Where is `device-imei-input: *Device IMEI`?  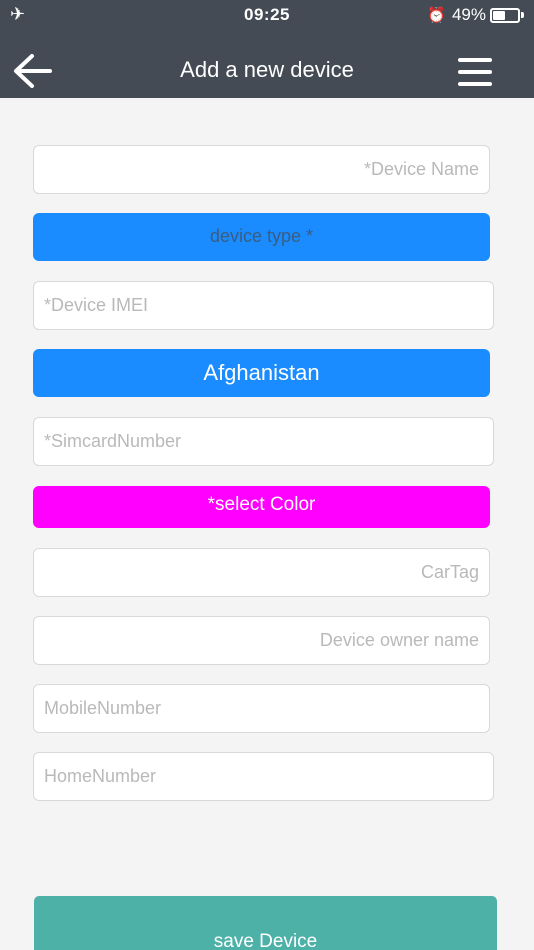
device-imei-input: *Device IMEI is located at coordinates (263, 305).